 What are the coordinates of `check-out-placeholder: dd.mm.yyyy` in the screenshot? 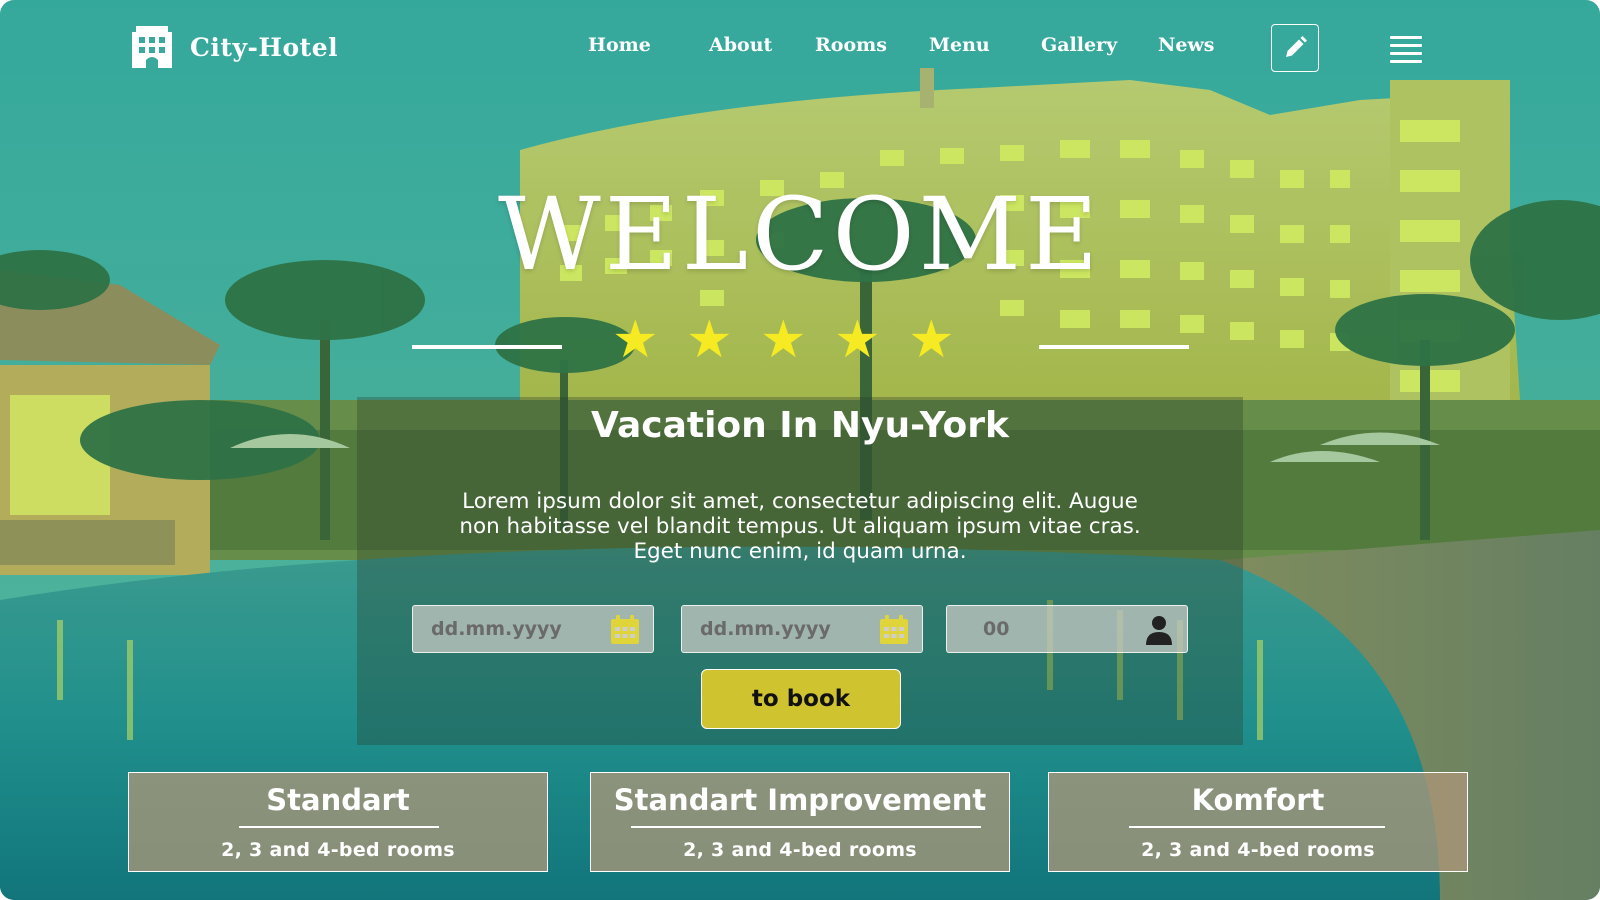 It's located at (765, 629).